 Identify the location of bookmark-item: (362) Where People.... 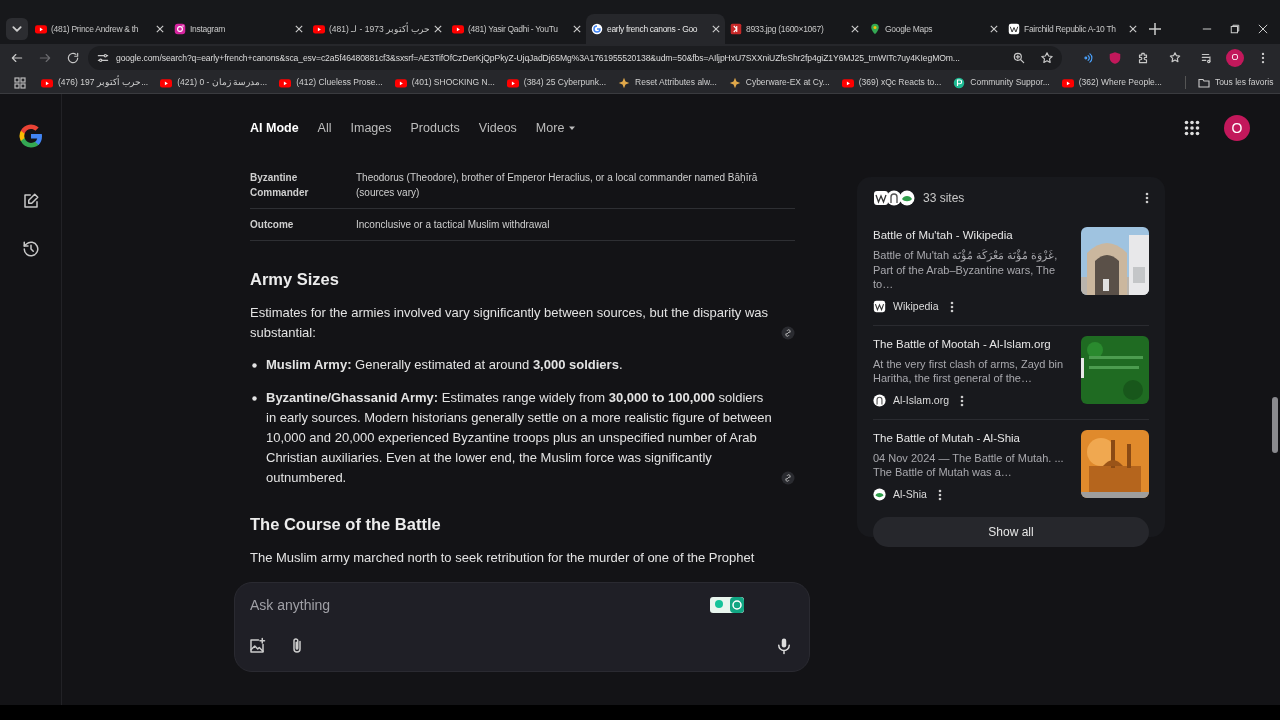
(1111, 82).